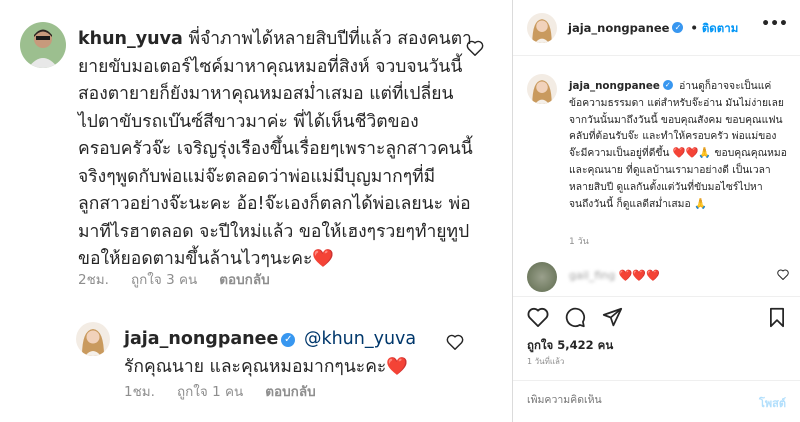  Describe the element at coordinates (210, 391) in the screenshot. I see `reply-likes: ถูกใจ 1 คน` at that location.